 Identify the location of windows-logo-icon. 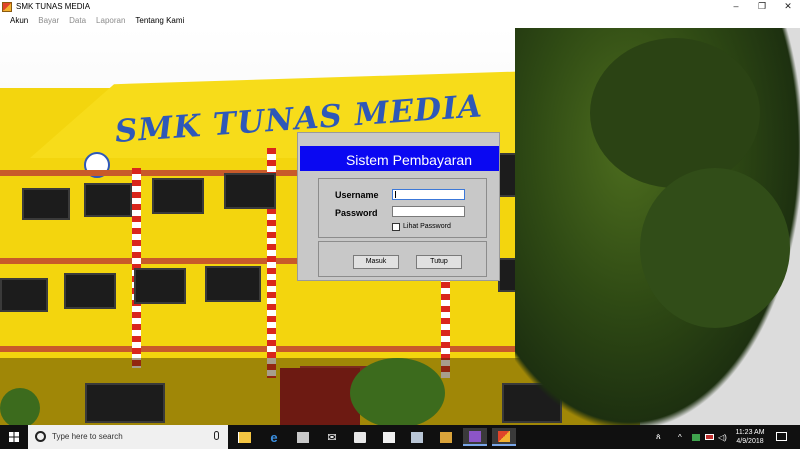
(14, 437).